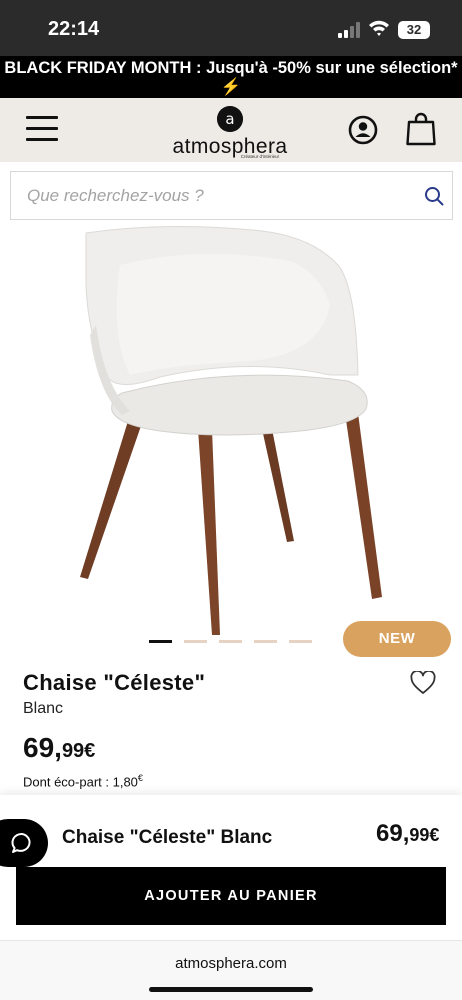 The width and height of the screenshot is (462, 1000). What do you see at coordinates (217, 195) in the screenshot?
I see `search-input` at bounding box center [217, 195].